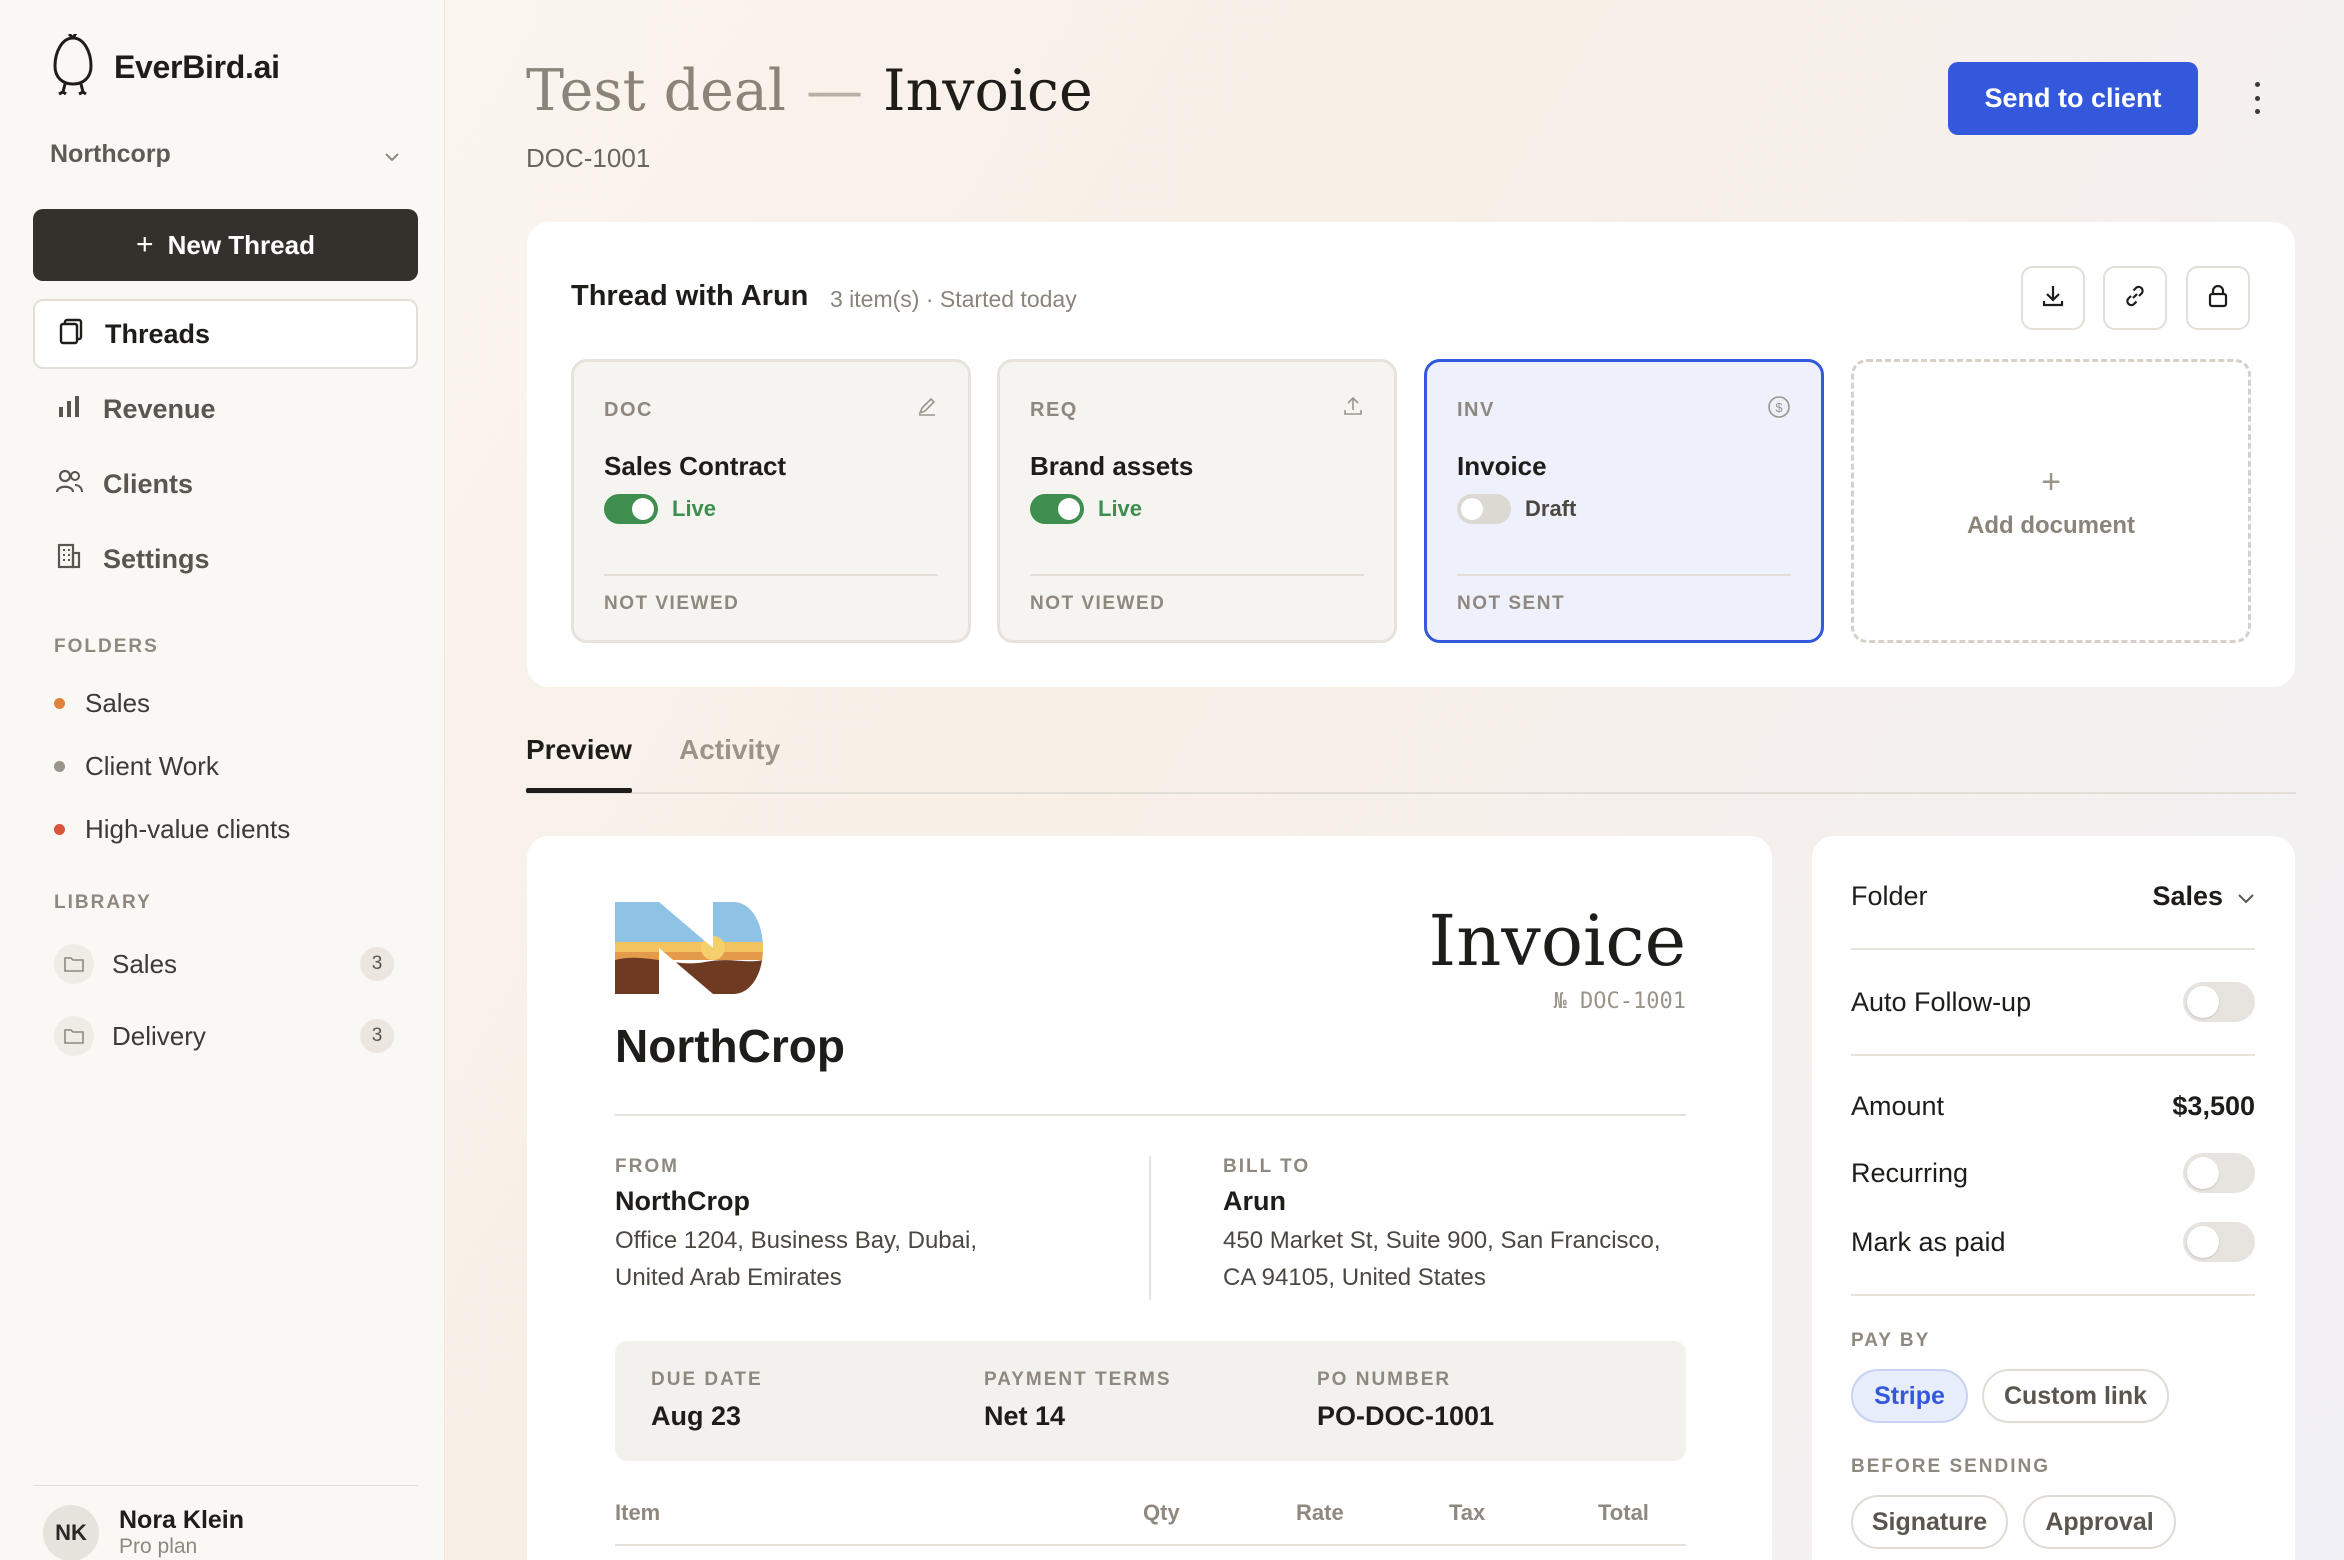 The image size is (2344, 1560). What do you see at coordinates (1078, 1379) in the screenshot?
I see `payment-terms-label: PAYMENT TERMS` at bounding box center [1078, 1379].